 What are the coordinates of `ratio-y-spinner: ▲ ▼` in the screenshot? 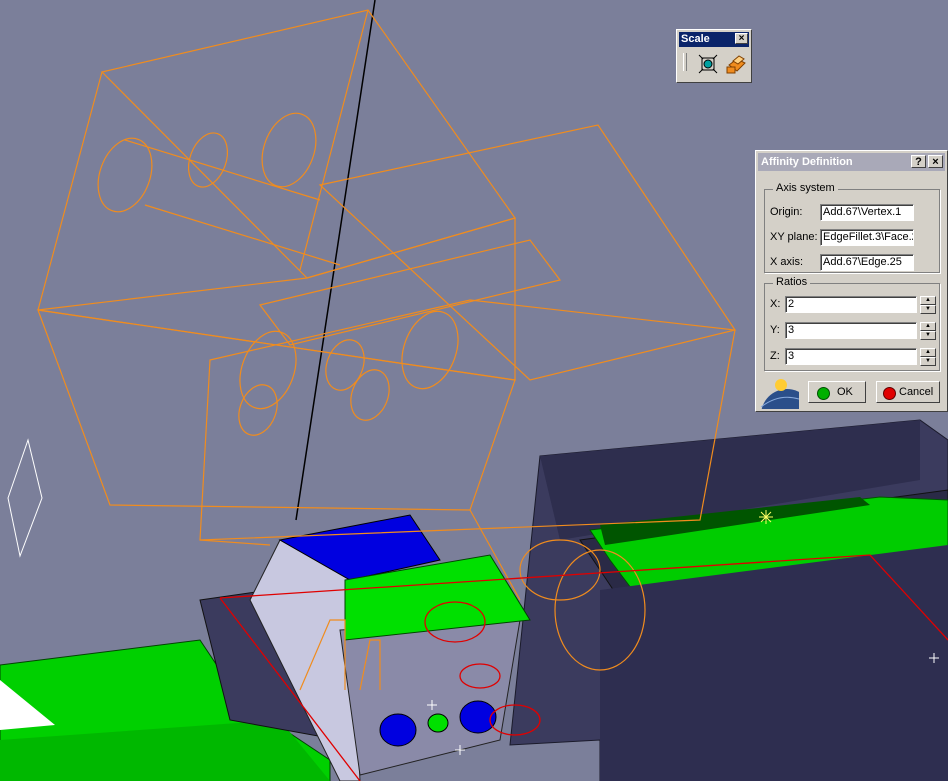 It's located at (928, 331).